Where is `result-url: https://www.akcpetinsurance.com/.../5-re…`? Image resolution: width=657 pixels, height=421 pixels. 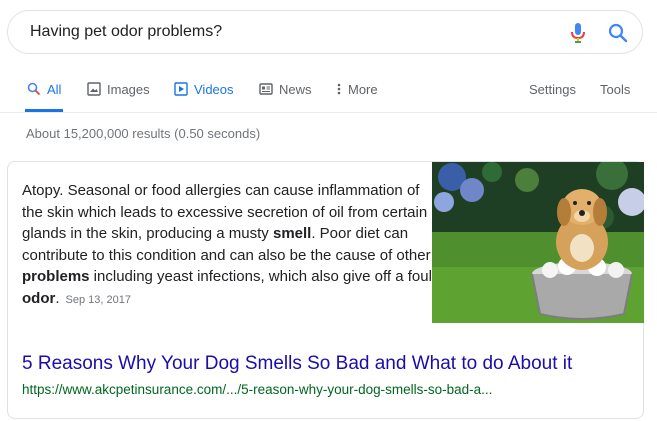
result-url: https://www.akcpetinsurance.com/.../5-re… is located at coordinates (257, 389).